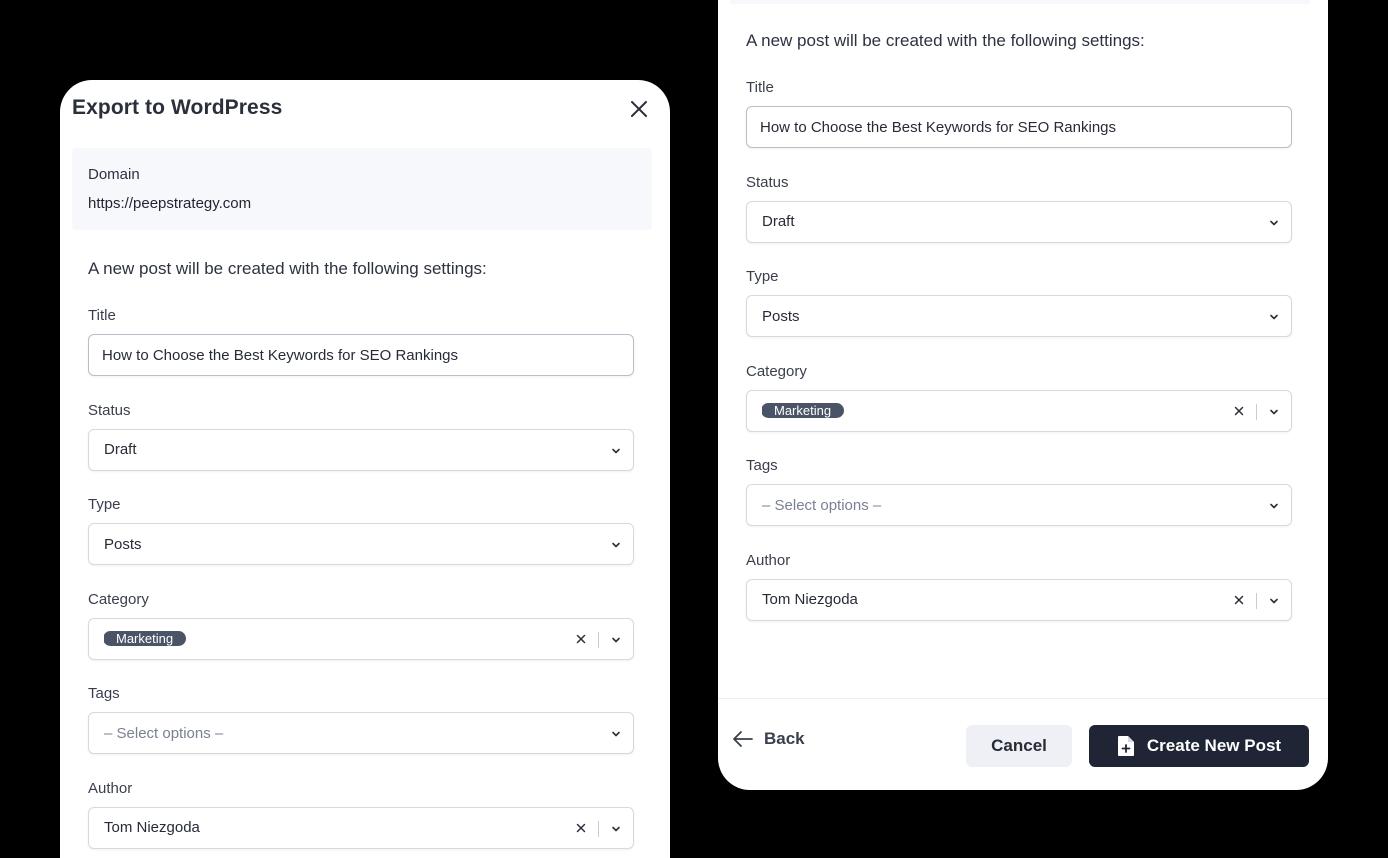 The height and width of the screenshot is (858, 1388). What do you see at coordinates (177, 107) in the screenshot?
I see `modal-title: Export to WordPress` at bounding box center [177, 107].